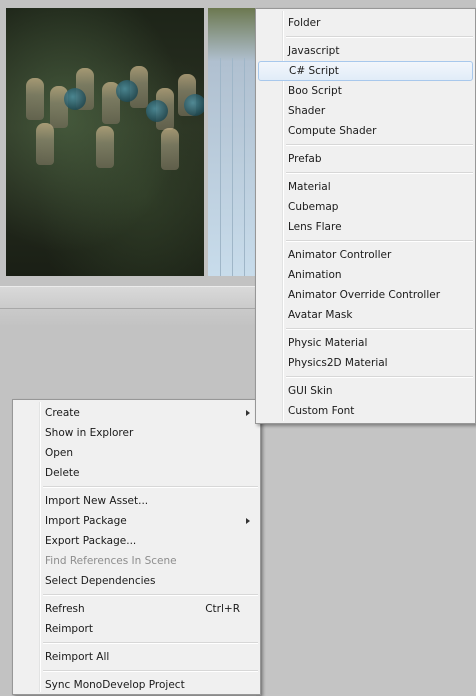 This screenshot has height=696, width=476. What do you see at coordinates (136, 657) in the screenshot?
I see `menu-item-reimport-all: Reimport All` at bounding box center [136, 657].